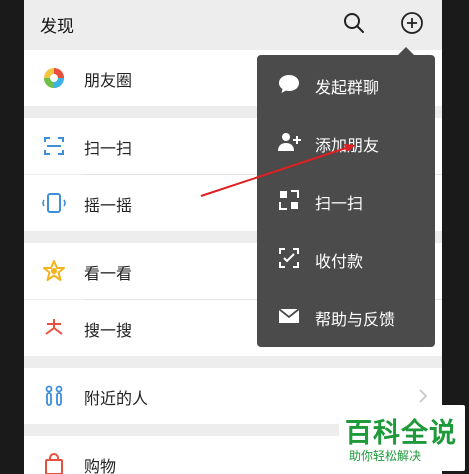  I want to click on row-label: 摇一摇, so click(108, 205).